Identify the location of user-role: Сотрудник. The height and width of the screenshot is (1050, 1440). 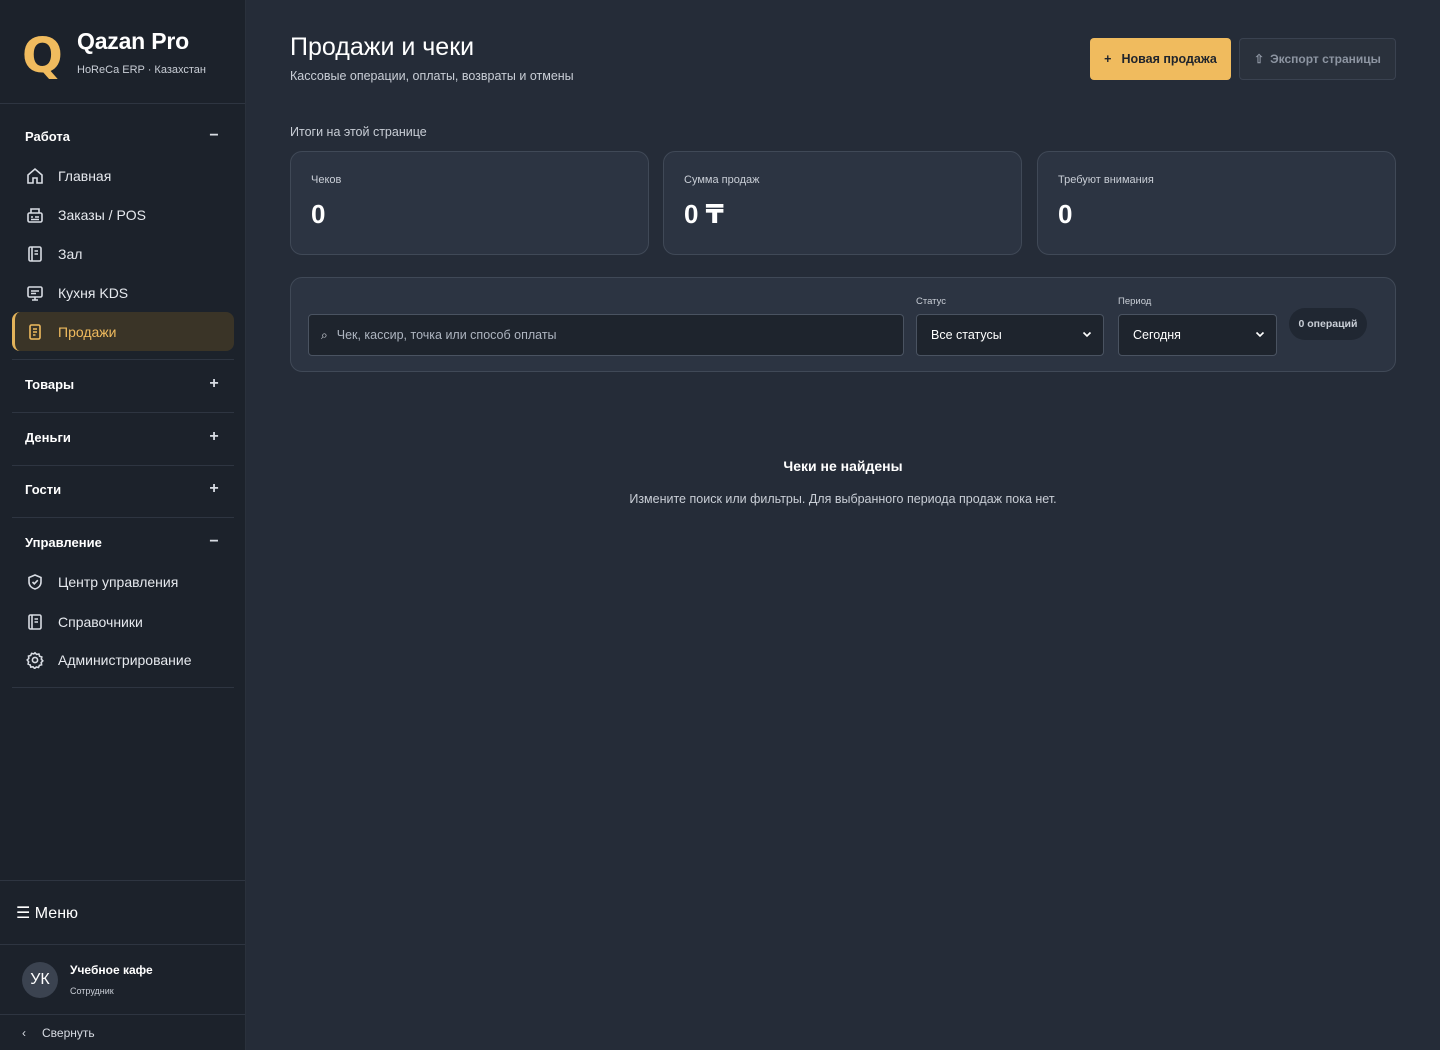
(92, 991).